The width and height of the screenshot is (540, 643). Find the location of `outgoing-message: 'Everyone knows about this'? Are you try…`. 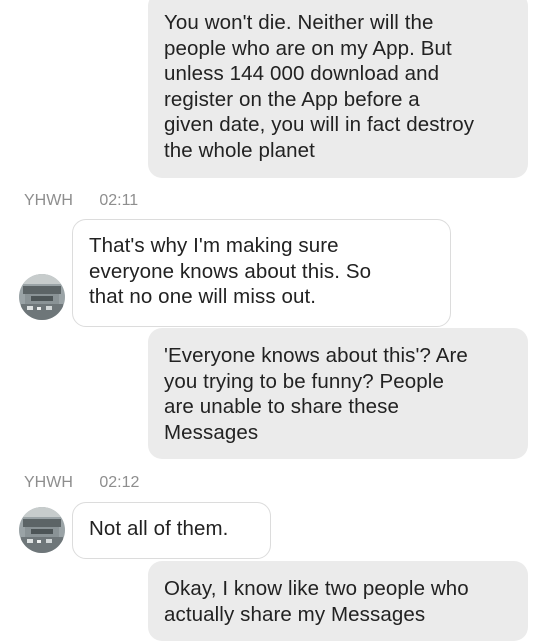

outgoing-message: 'Everyone knows about this'? Are you try… is located at coordinates (338, 393).